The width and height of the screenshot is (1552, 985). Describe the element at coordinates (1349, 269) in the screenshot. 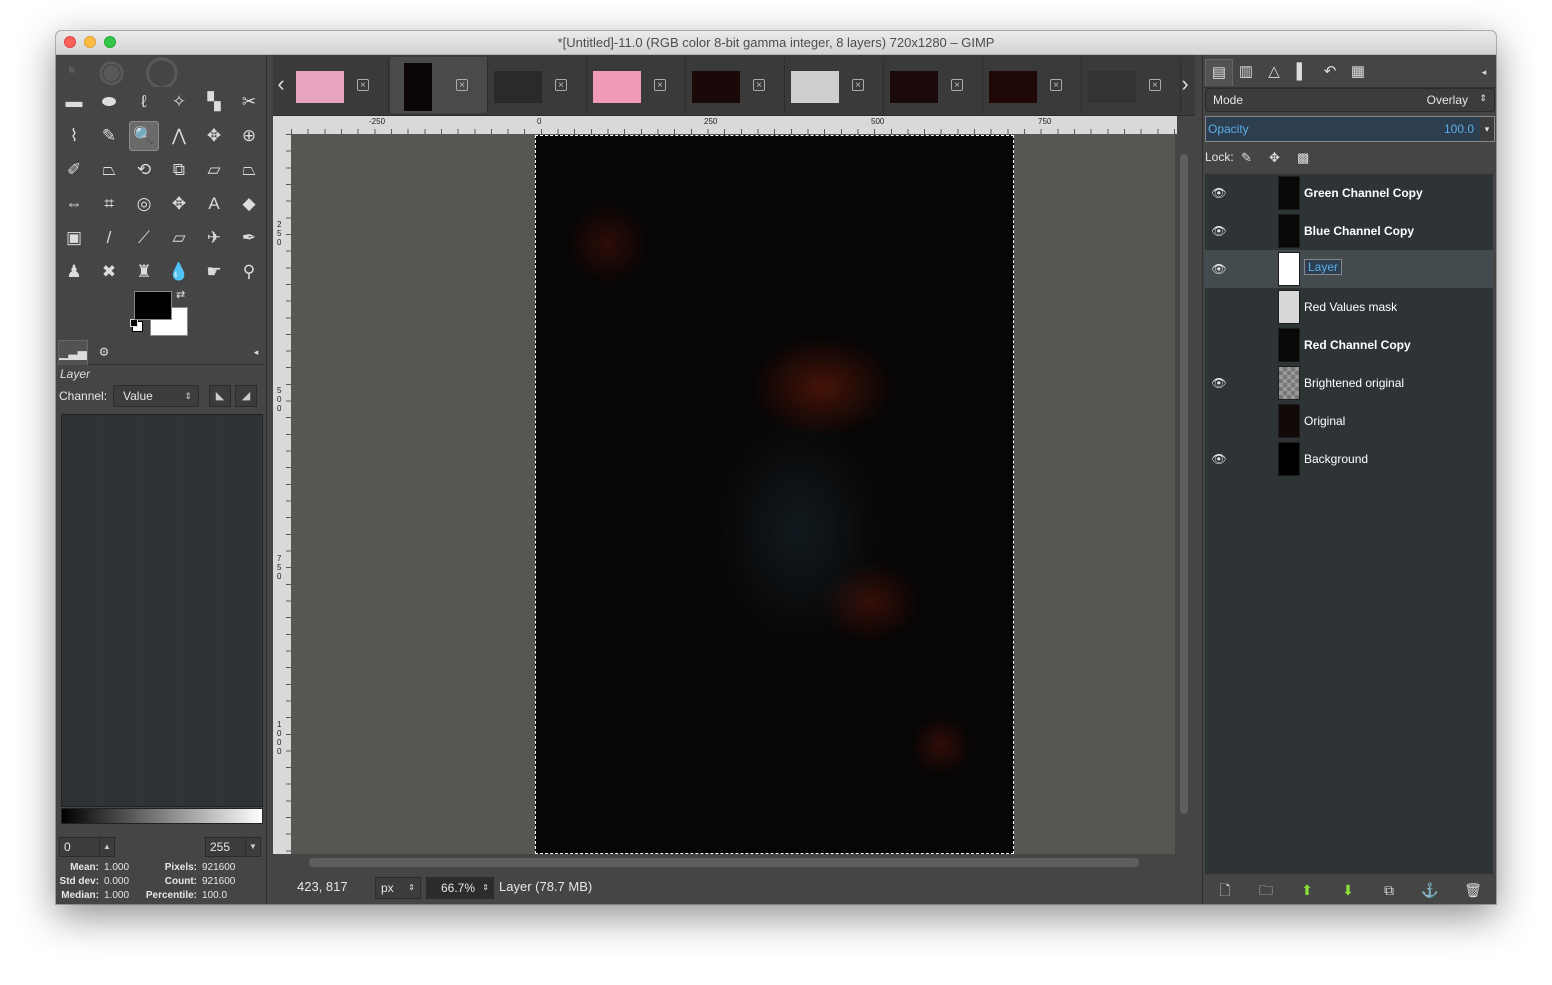

I see `layer-row: 👁 Layer` at that location.